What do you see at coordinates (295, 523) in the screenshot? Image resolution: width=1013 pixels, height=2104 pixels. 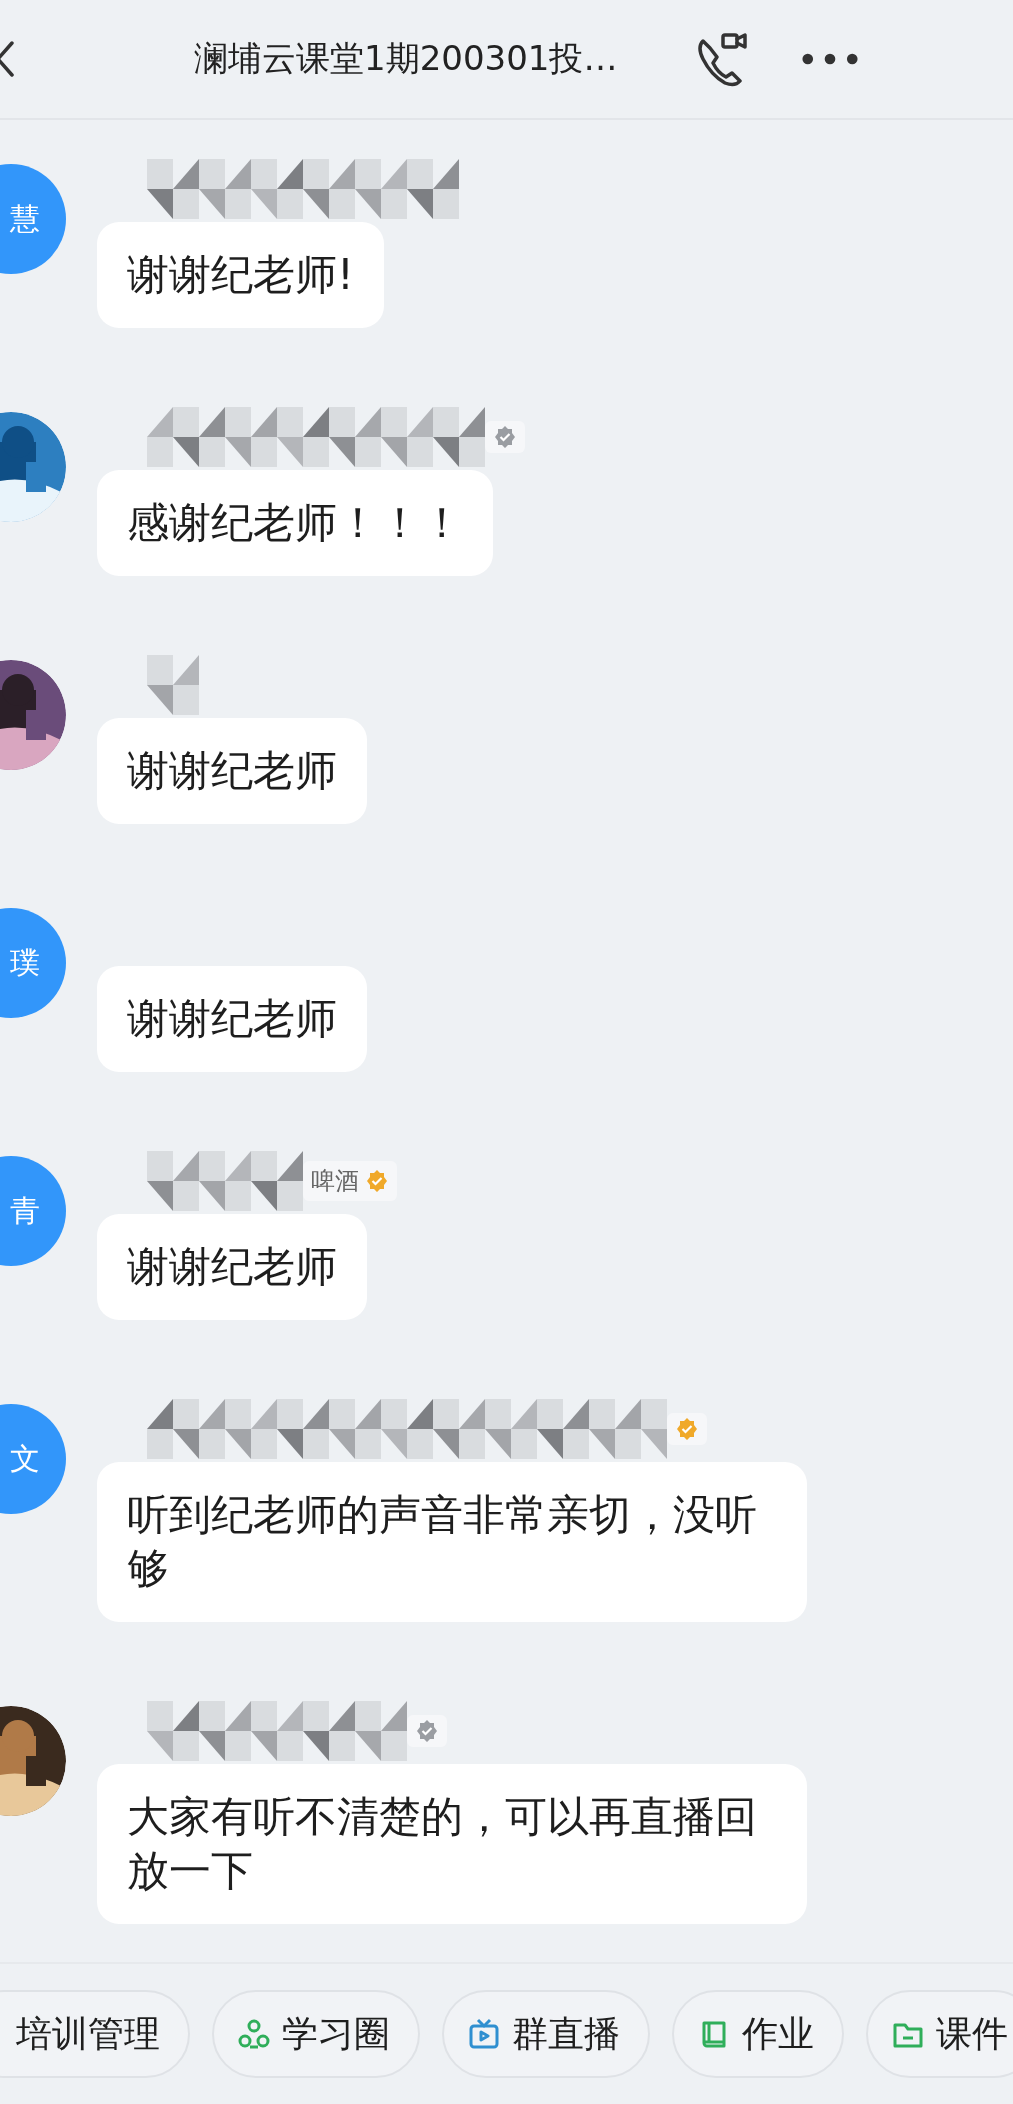 I see `message-bubble: 感谢纪老师！！！` at bounding box center [295, 523].